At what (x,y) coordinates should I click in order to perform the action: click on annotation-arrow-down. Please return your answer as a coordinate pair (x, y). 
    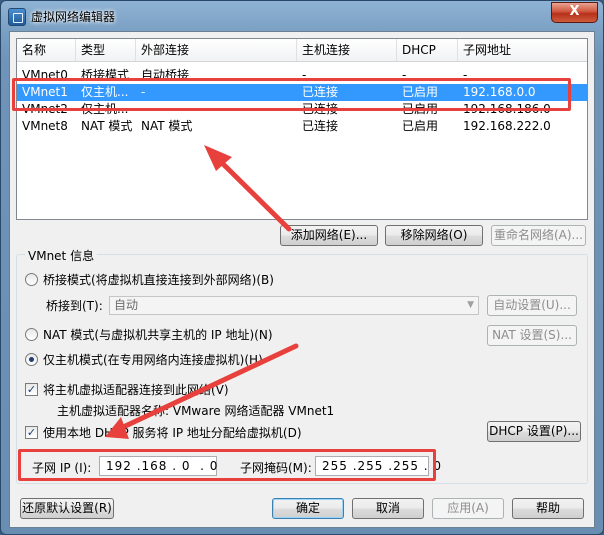
    Looking at the image, I should click on (207, 387).